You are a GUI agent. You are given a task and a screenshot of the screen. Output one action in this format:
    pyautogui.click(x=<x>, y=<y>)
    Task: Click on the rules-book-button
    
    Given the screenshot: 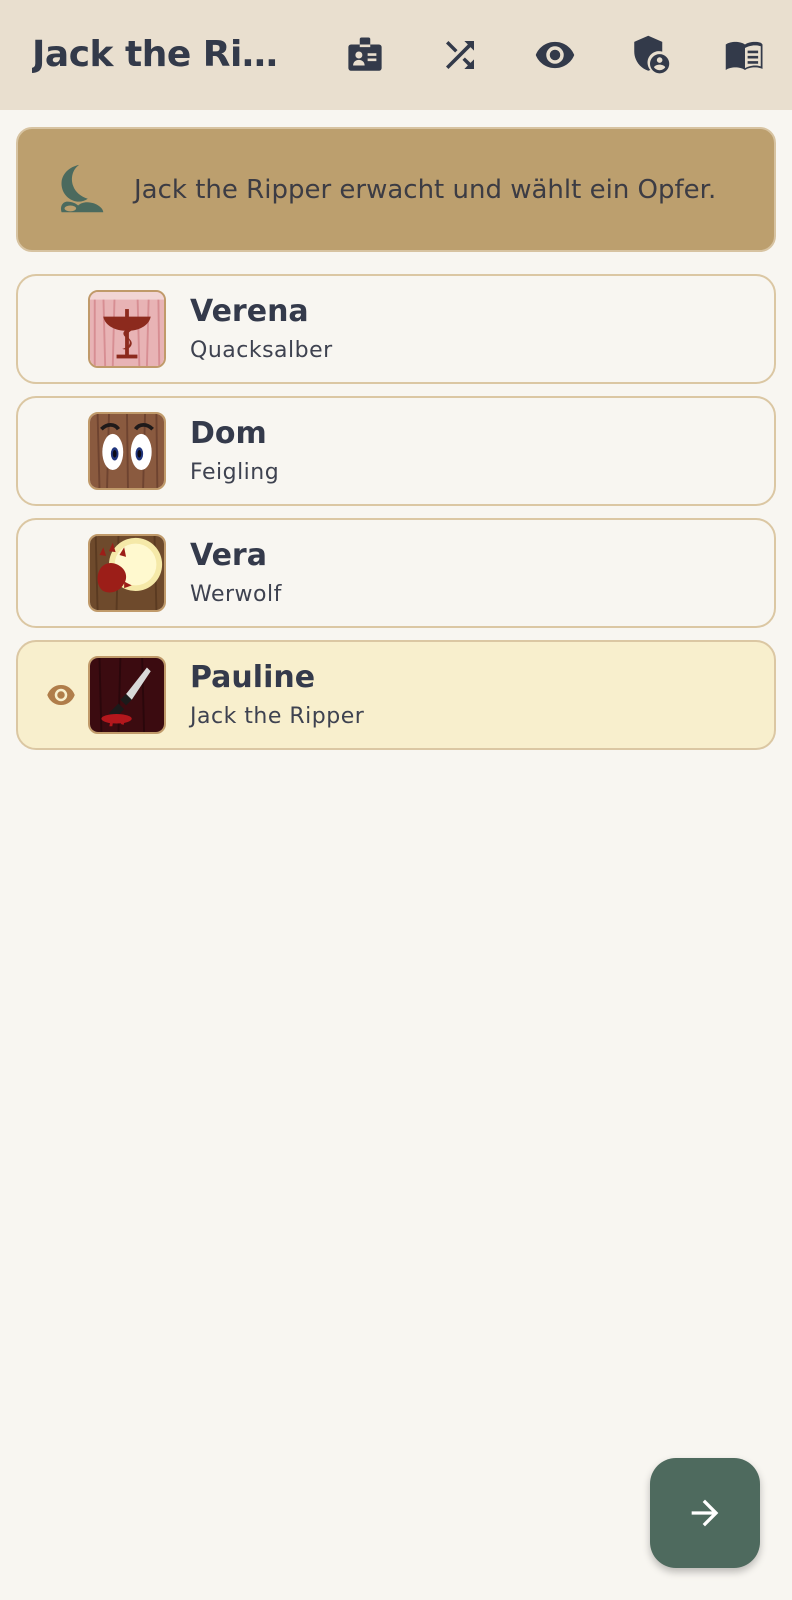 What is the action you would take?
    pyautogui.click(x=745, y=55)
    